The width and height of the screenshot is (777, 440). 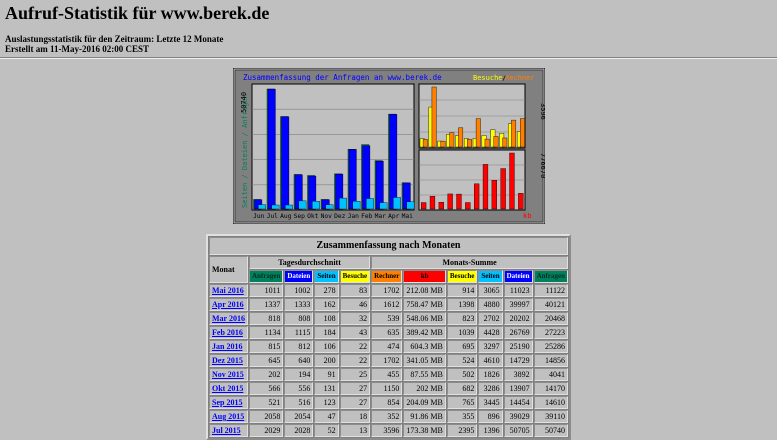 I want to click on value-cell: 566, so click(x=266, y=388).